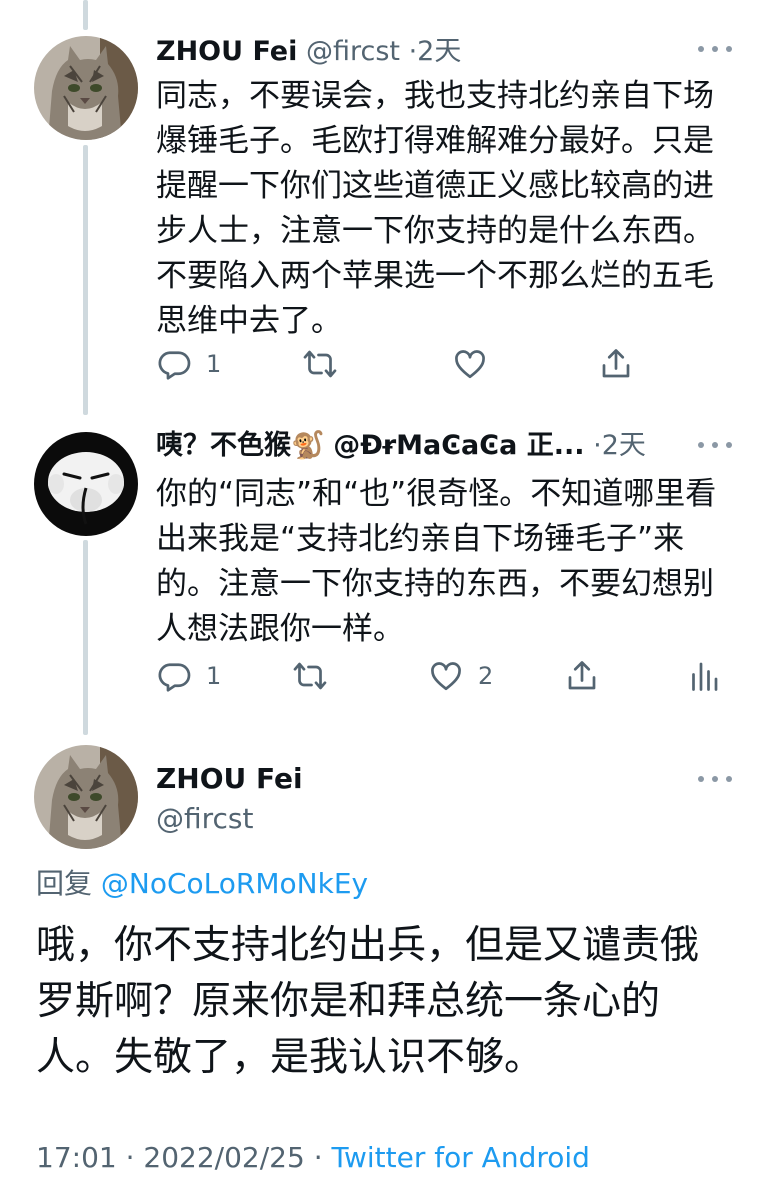 This screenshot has height=1200, width=768. Describe the element at coordinates (461, 1157) in the screenshot. I see `tweet-source: Twitter for Android` at that location.